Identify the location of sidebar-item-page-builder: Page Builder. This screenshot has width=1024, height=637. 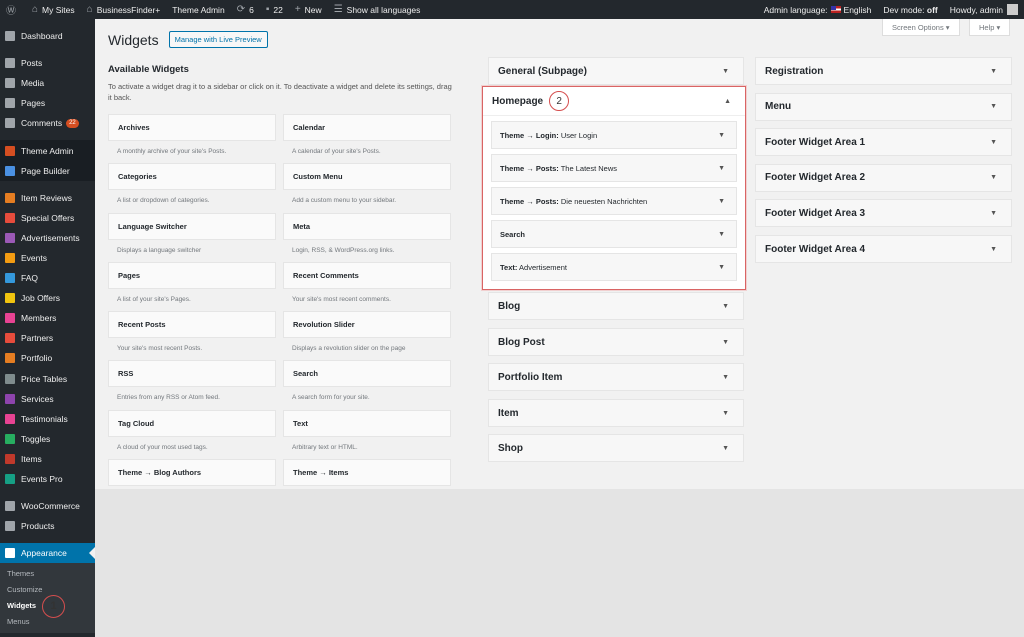
(47, 170).